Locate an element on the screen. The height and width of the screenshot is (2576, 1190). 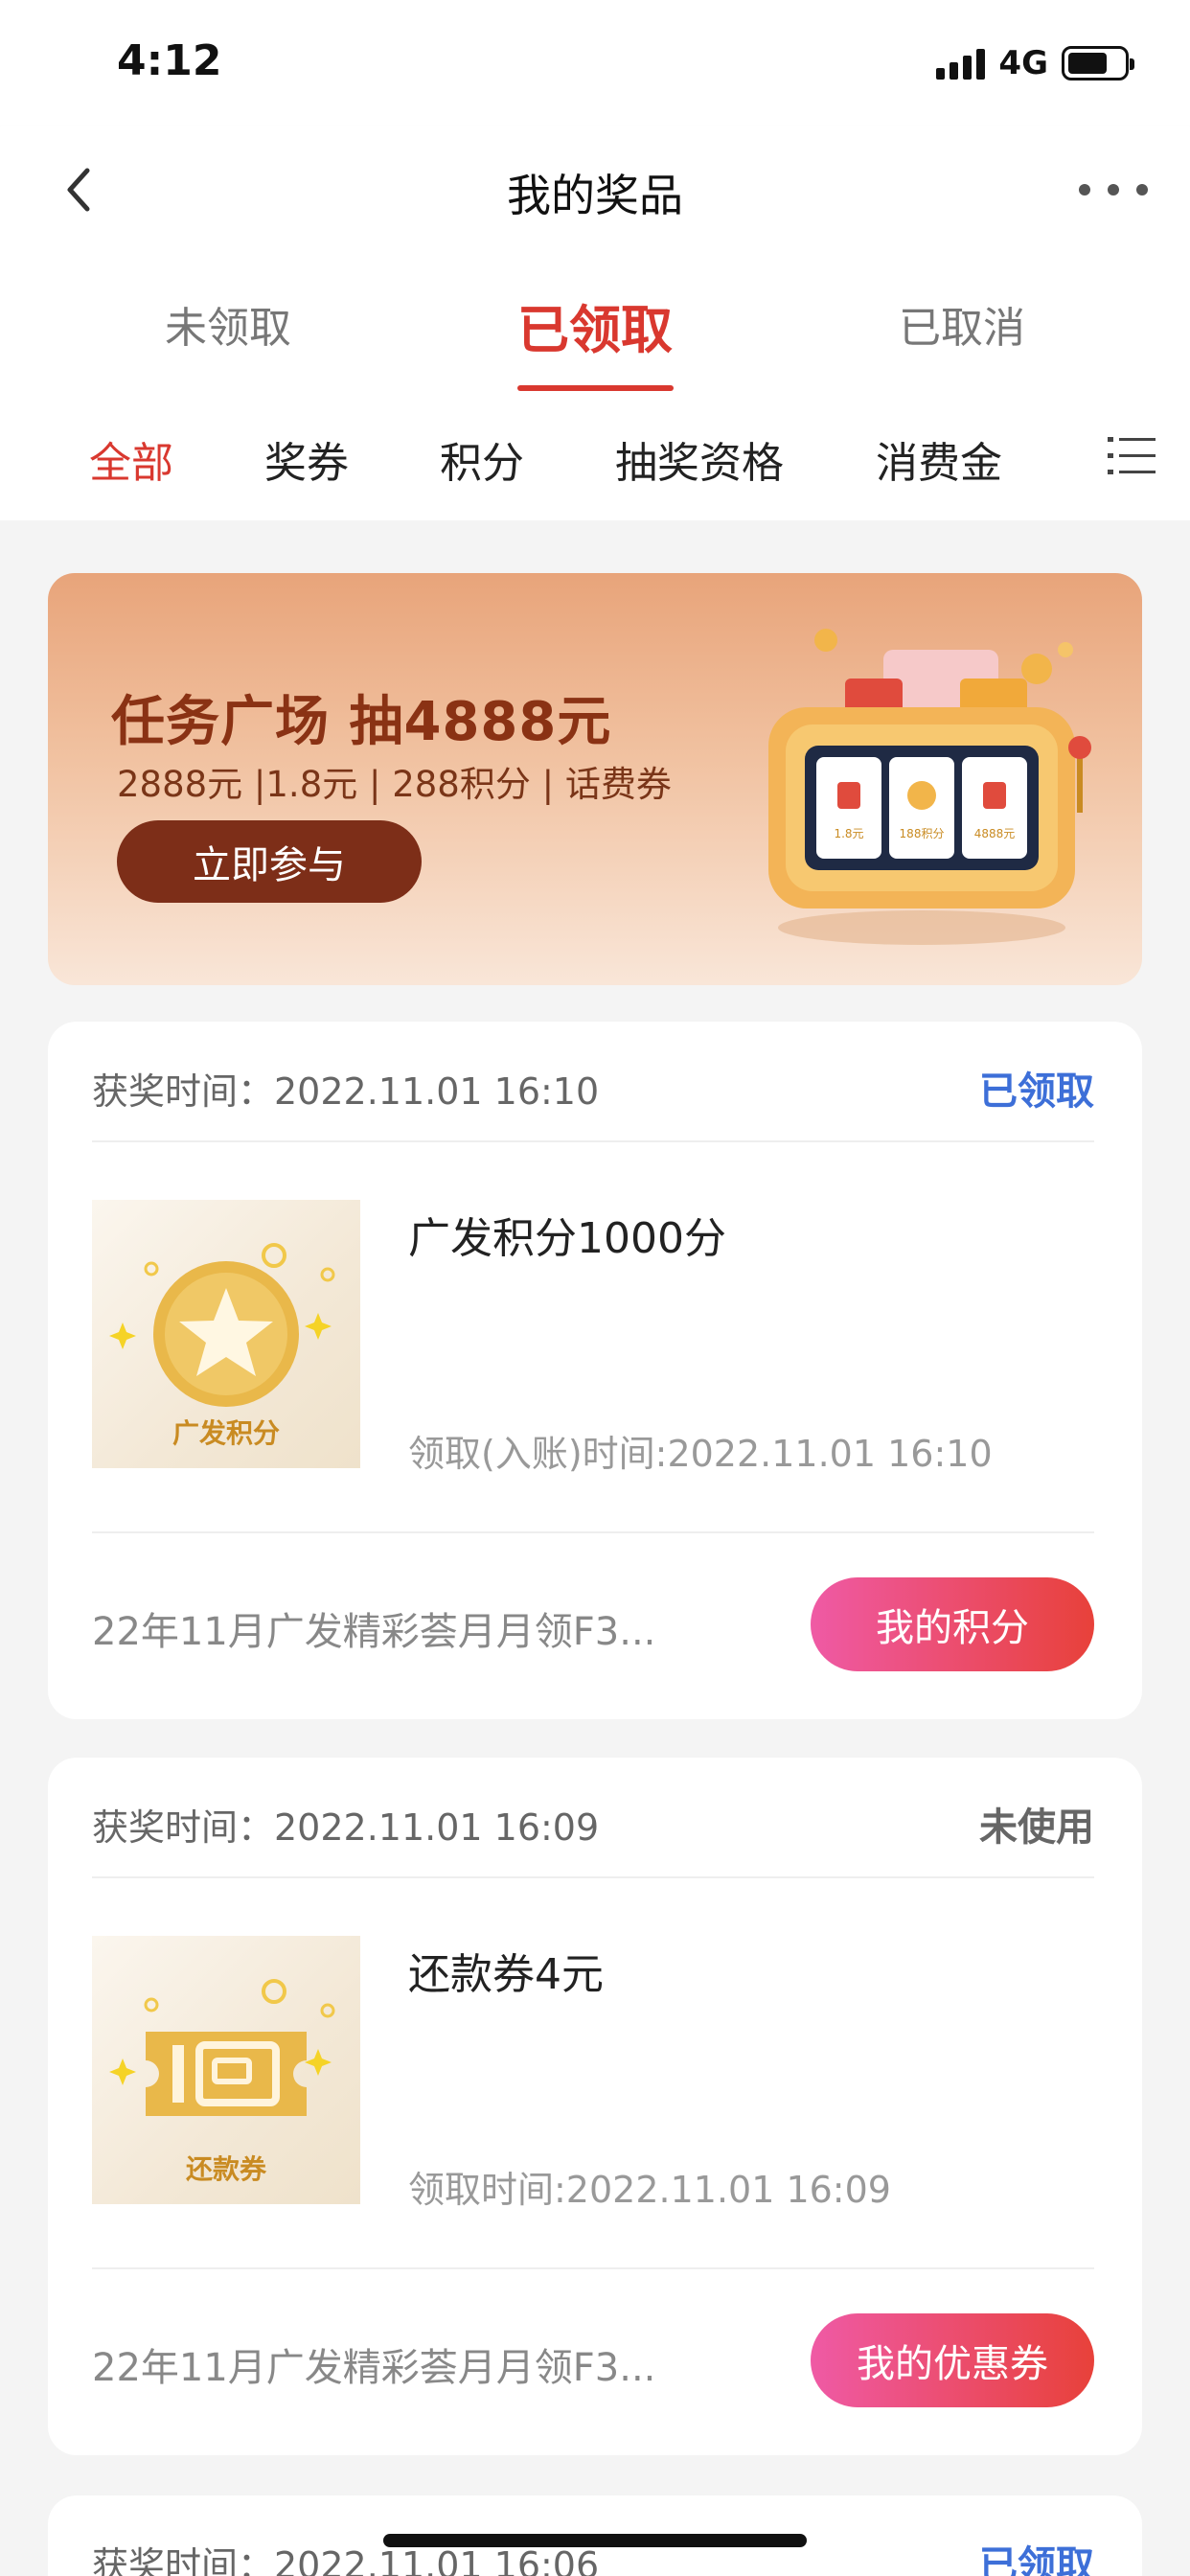
filter-coupons: 奖券 is located at coordinates (307, 459).